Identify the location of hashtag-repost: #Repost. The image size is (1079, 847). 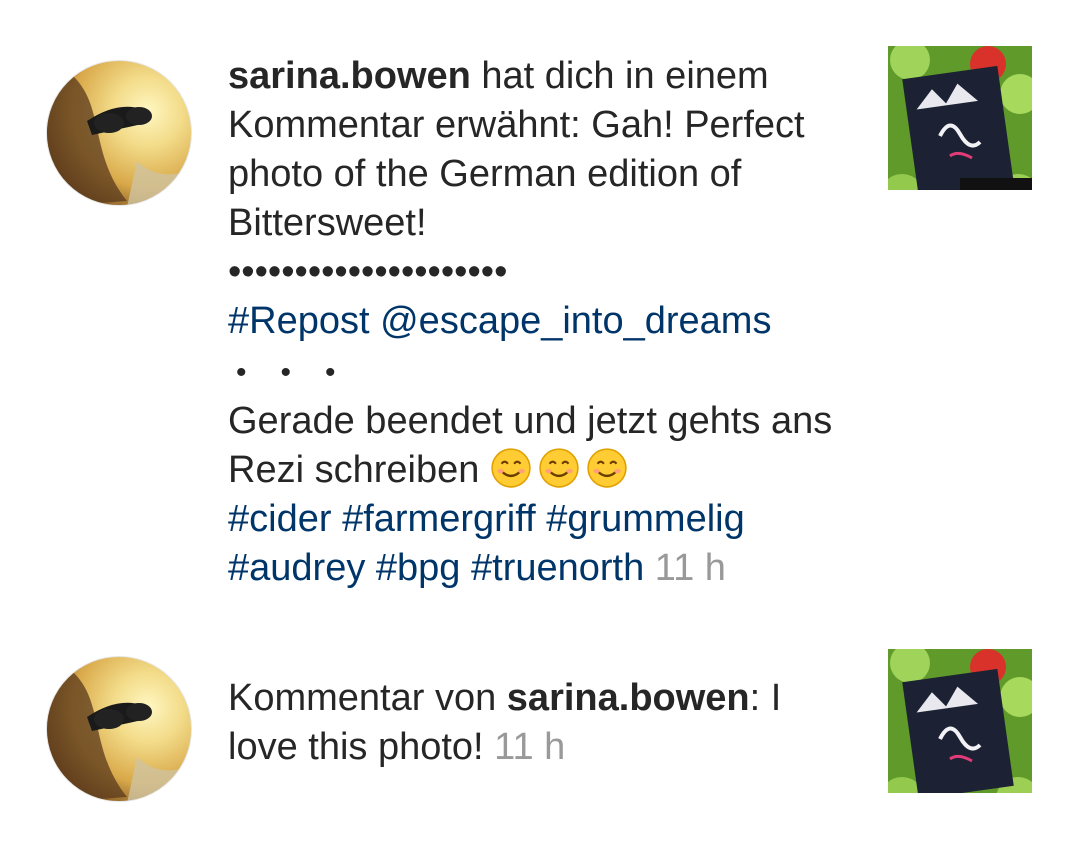
(299, 321).